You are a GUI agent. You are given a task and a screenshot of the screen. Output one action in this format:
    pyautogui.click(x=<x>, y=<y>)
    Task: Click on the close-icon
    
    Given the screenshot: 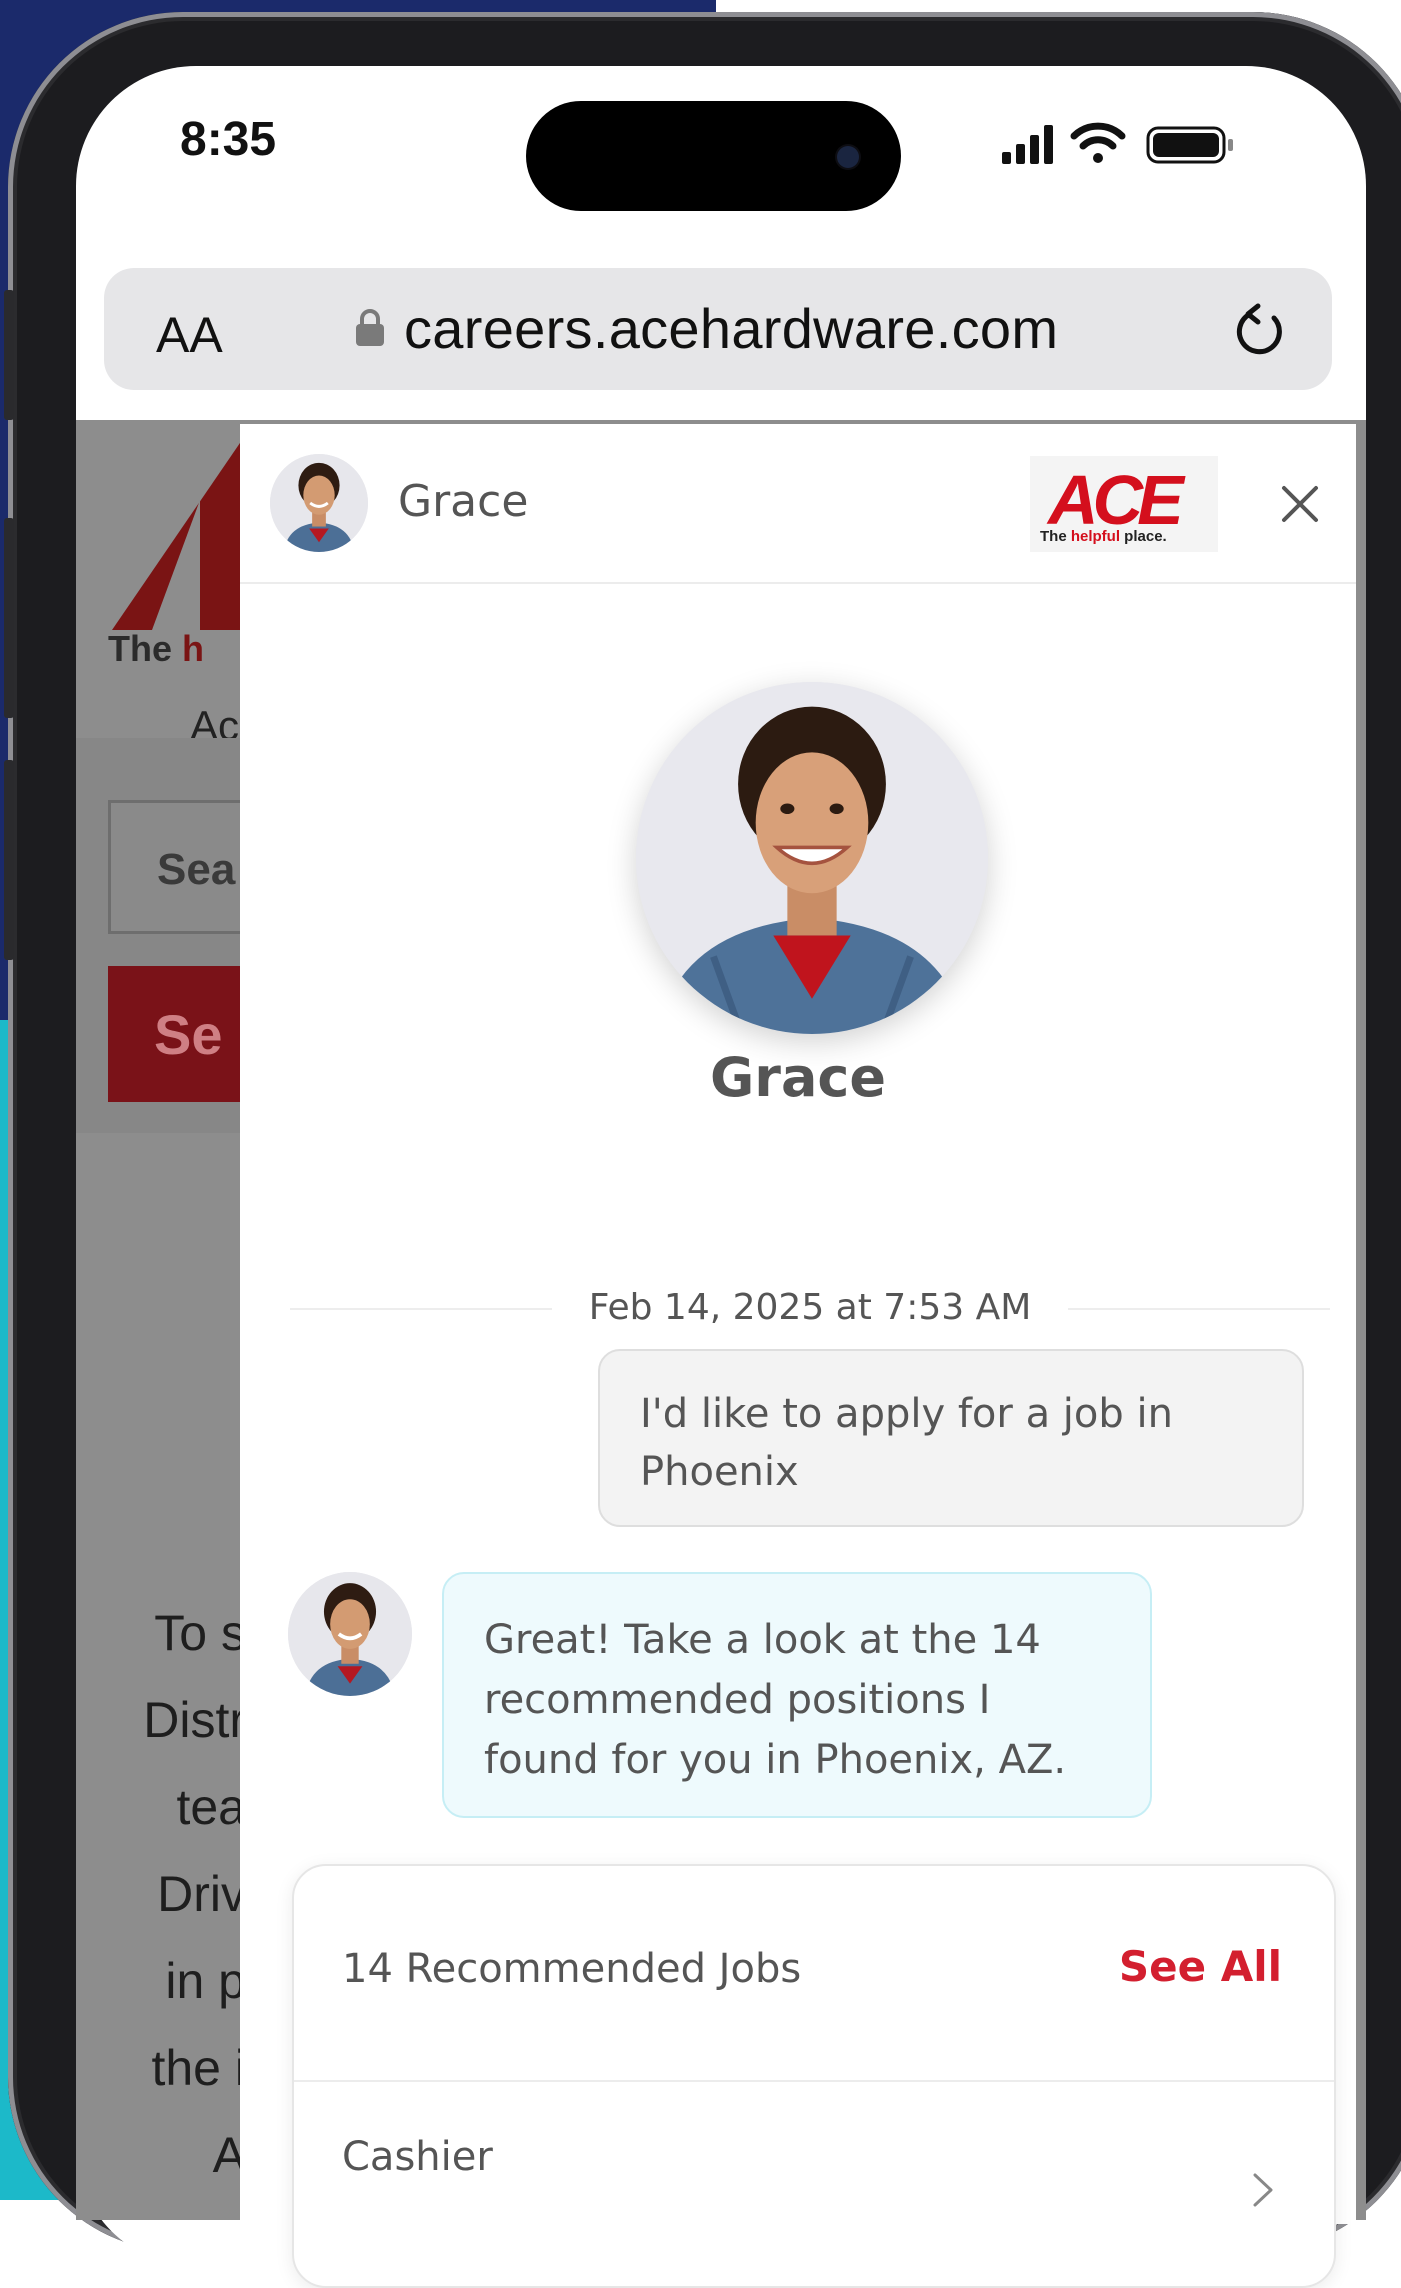 What is the action you would take?
    pyautogui.click(x=1300, y=504)
    